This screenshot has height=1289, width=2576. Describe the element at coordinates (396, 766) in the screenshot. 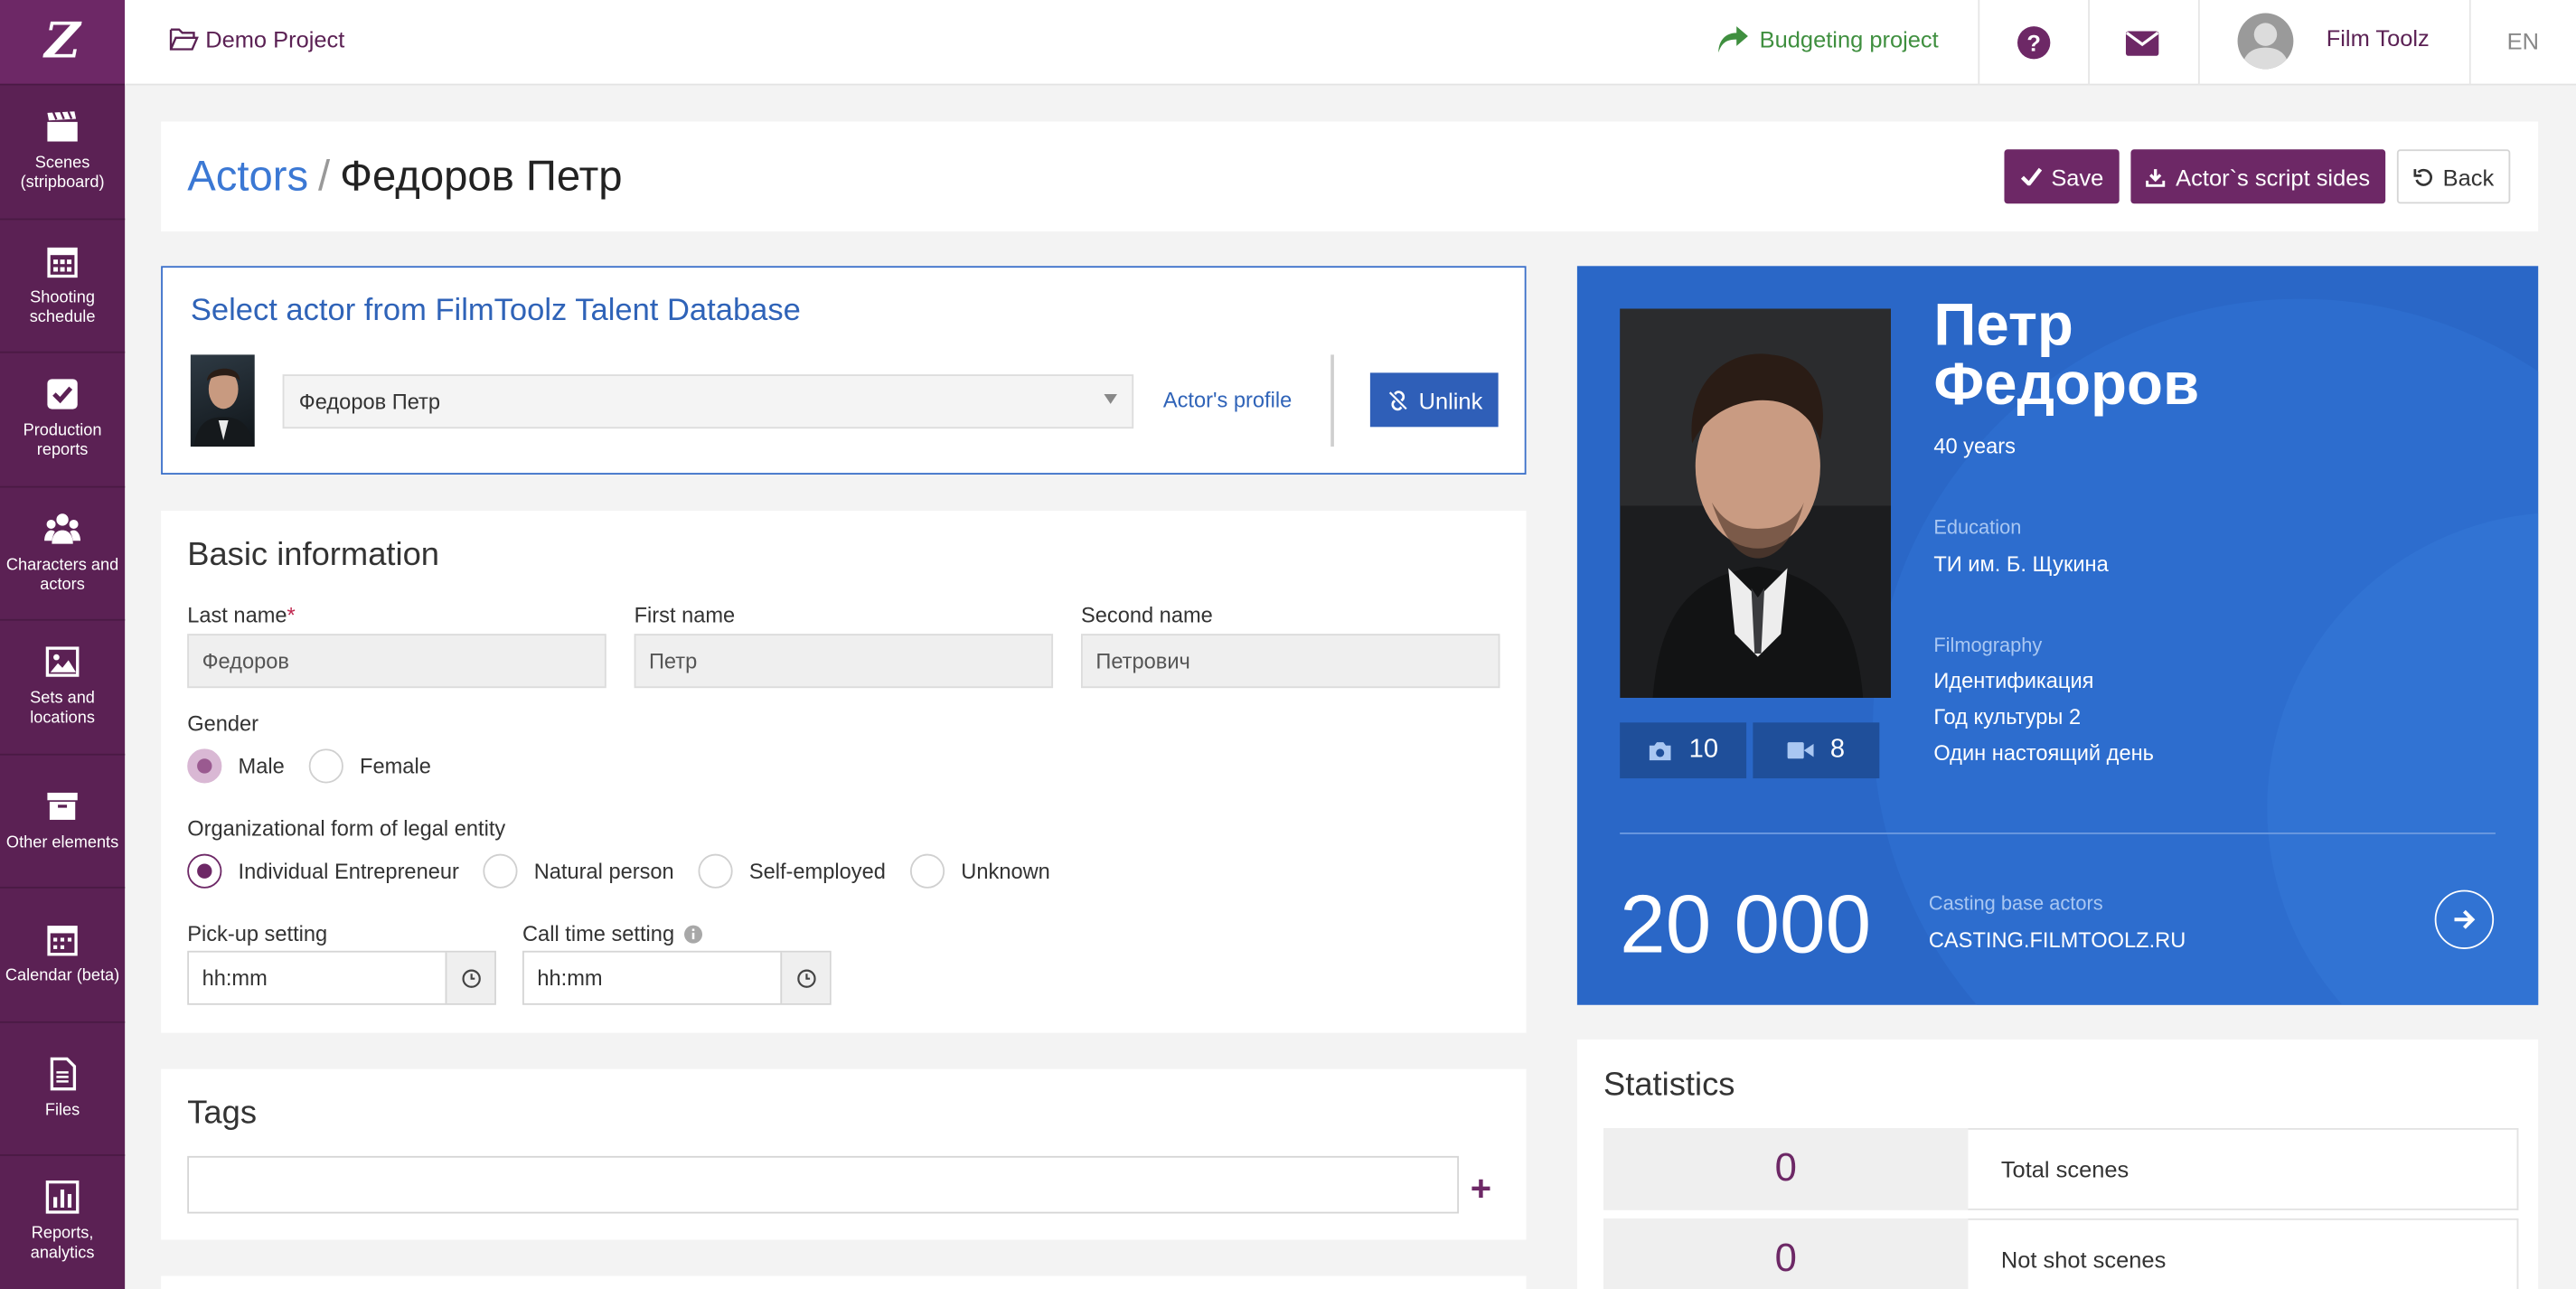

I see `radio-label: Female` at that location.